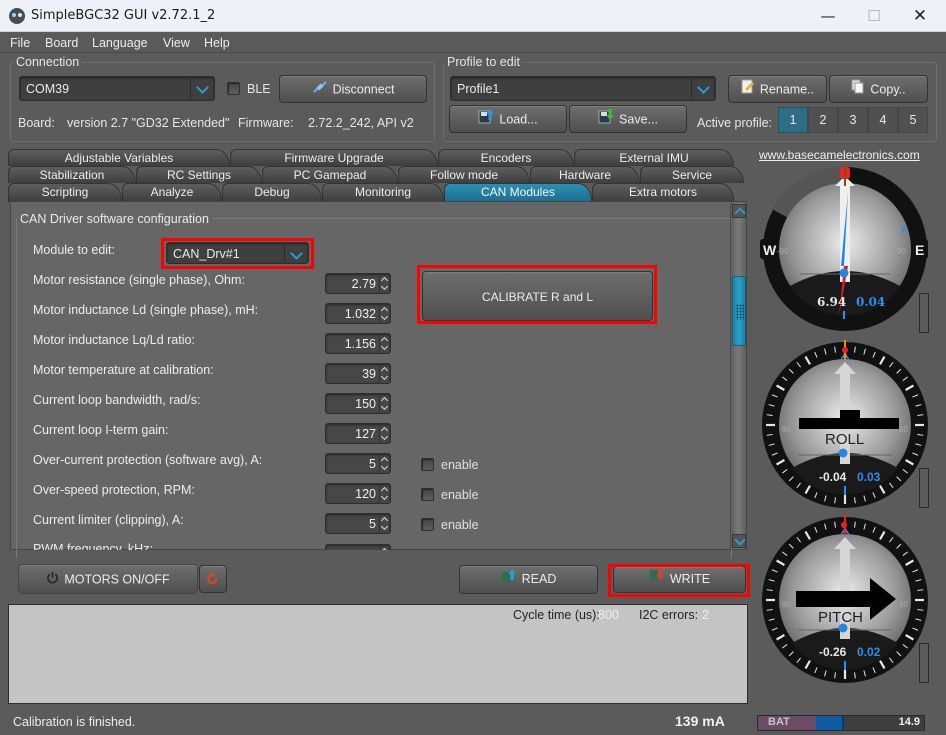 This screenshot has width=946, height=735. I want to click on cycle-time-label: Cycle time (us):, so click(556, 615).